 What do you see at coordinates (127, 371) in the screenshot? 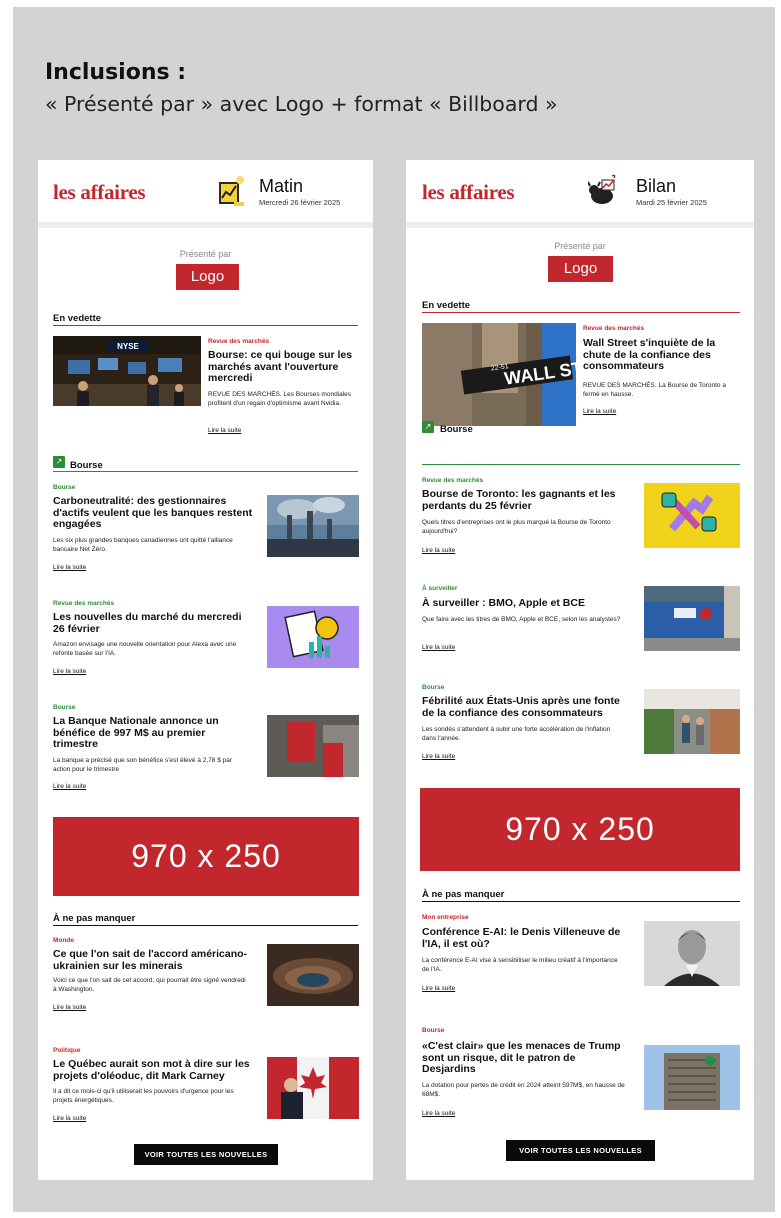
I see `featured-image: NYSE` at bounding box center [127, 371].